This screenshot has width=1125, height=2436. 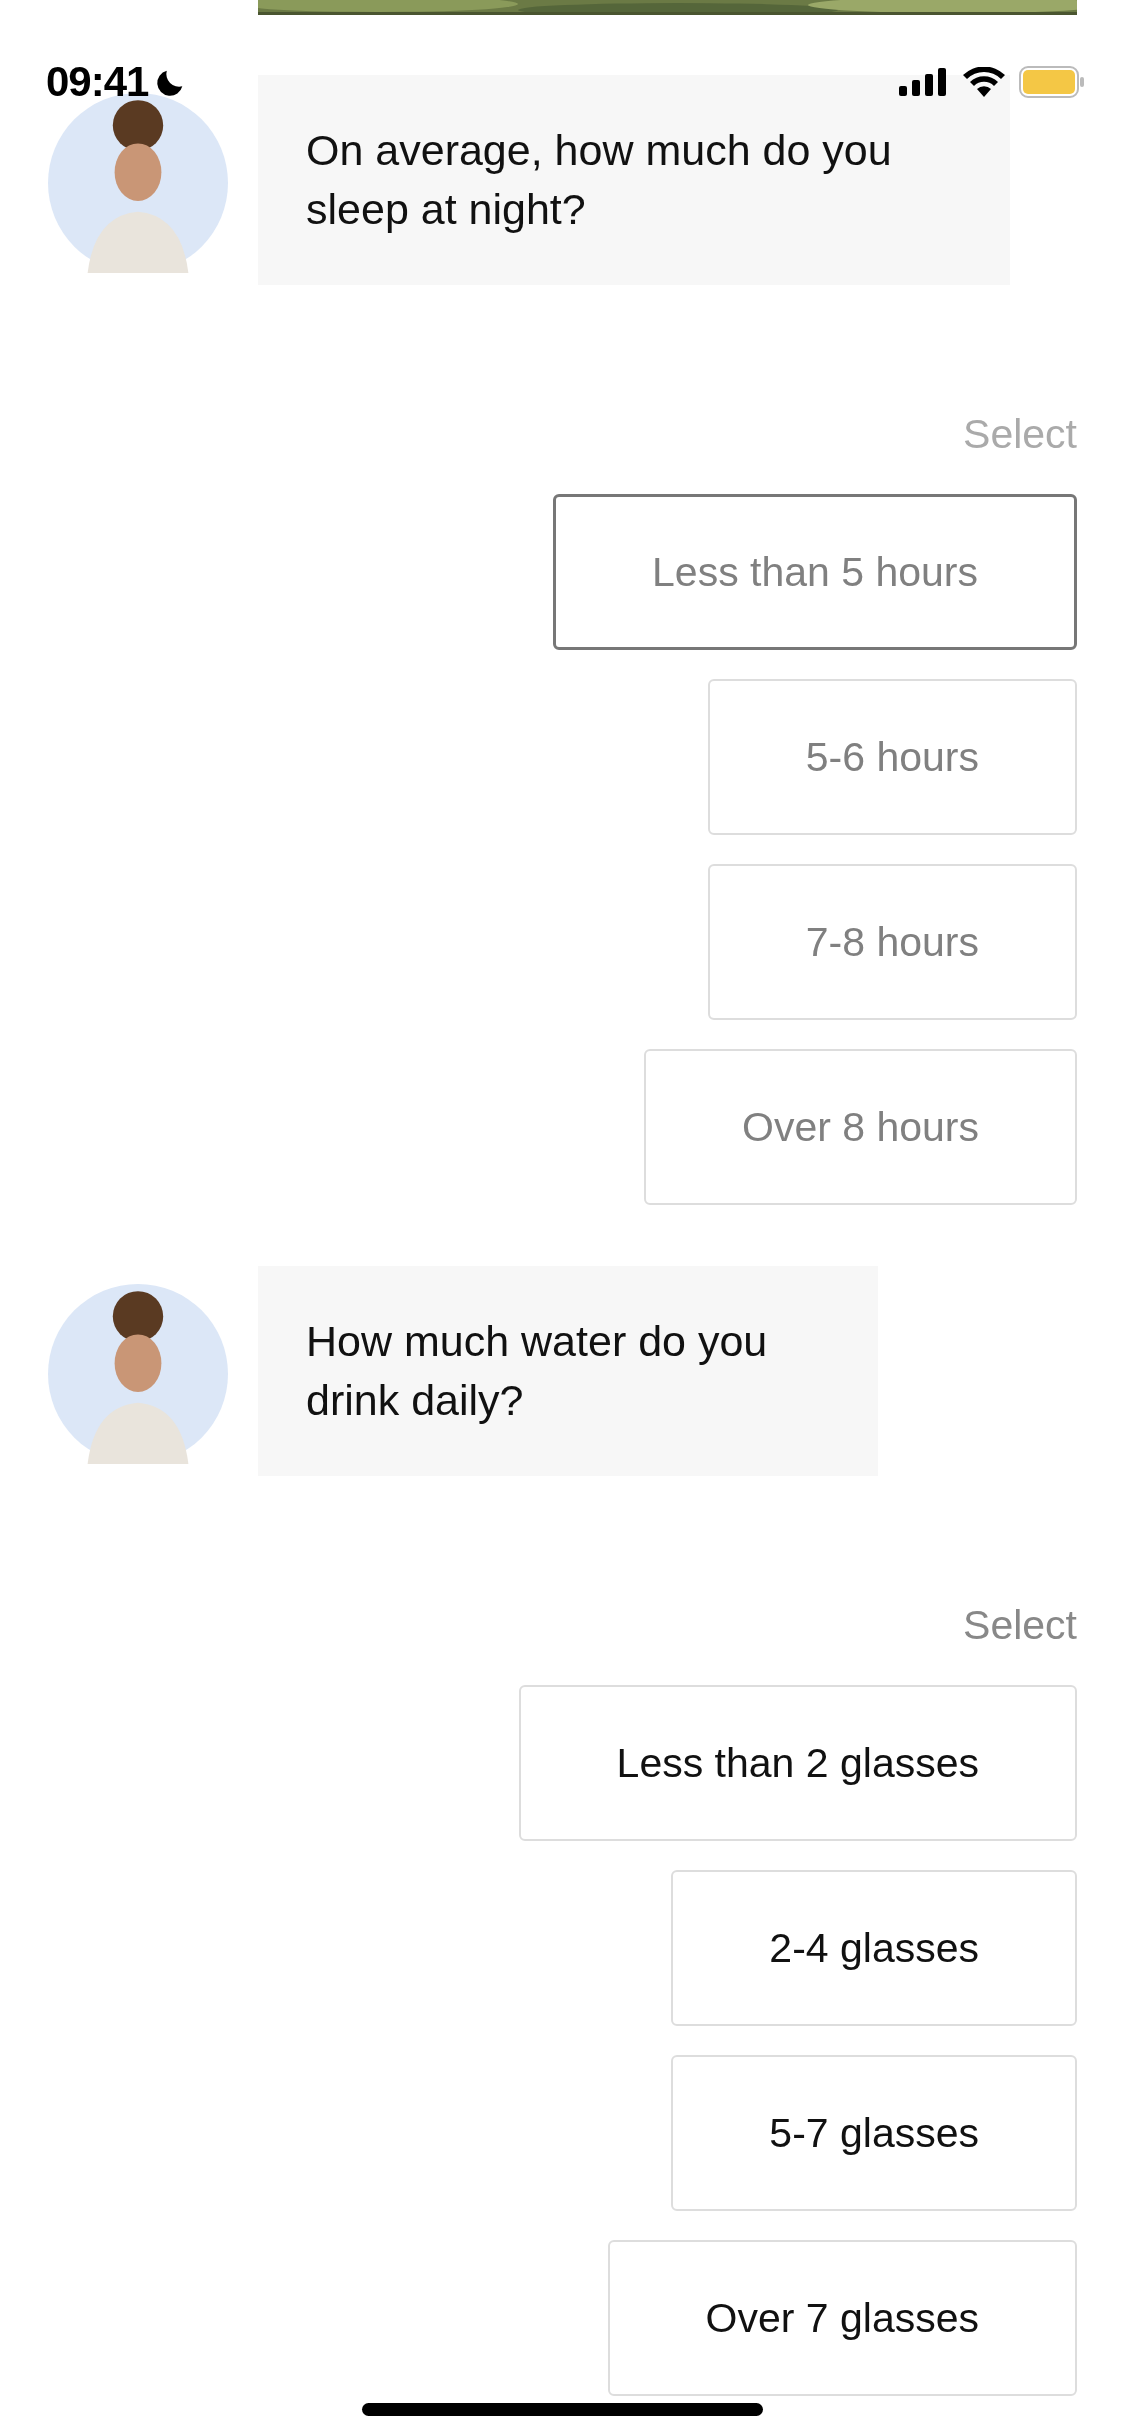 What do you see at coordinates (874, 2133) in the screenshot?
I see `answer-option: 5-7 glasses` at bounding box center [874, 2133].